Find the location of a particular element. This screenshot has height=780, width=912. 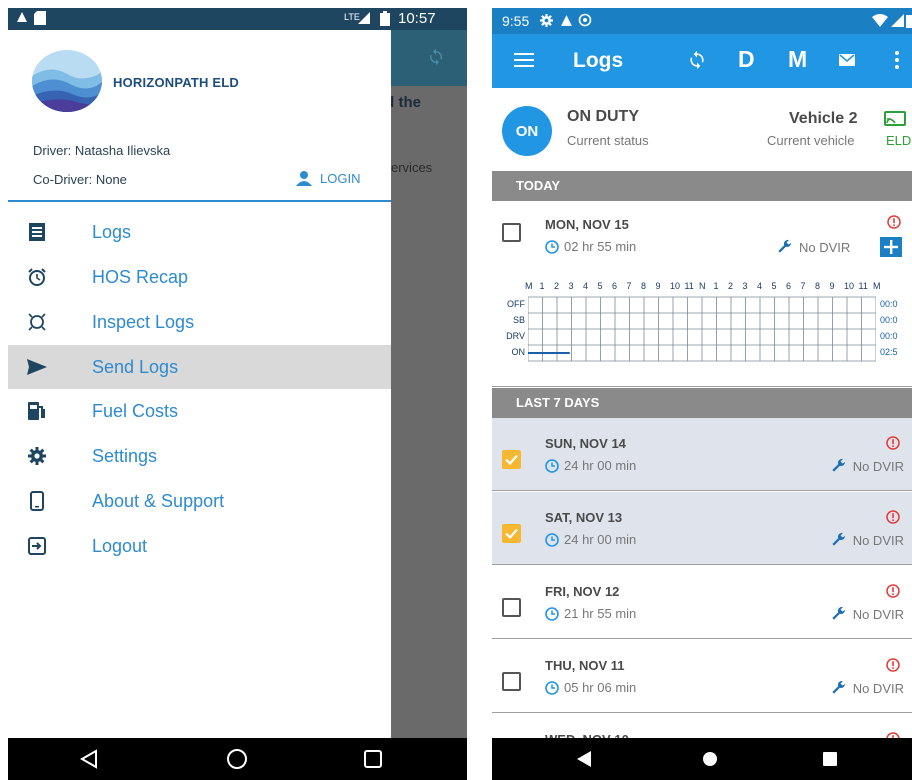

grid-hour-label: N is located at coordinates (702, 286).